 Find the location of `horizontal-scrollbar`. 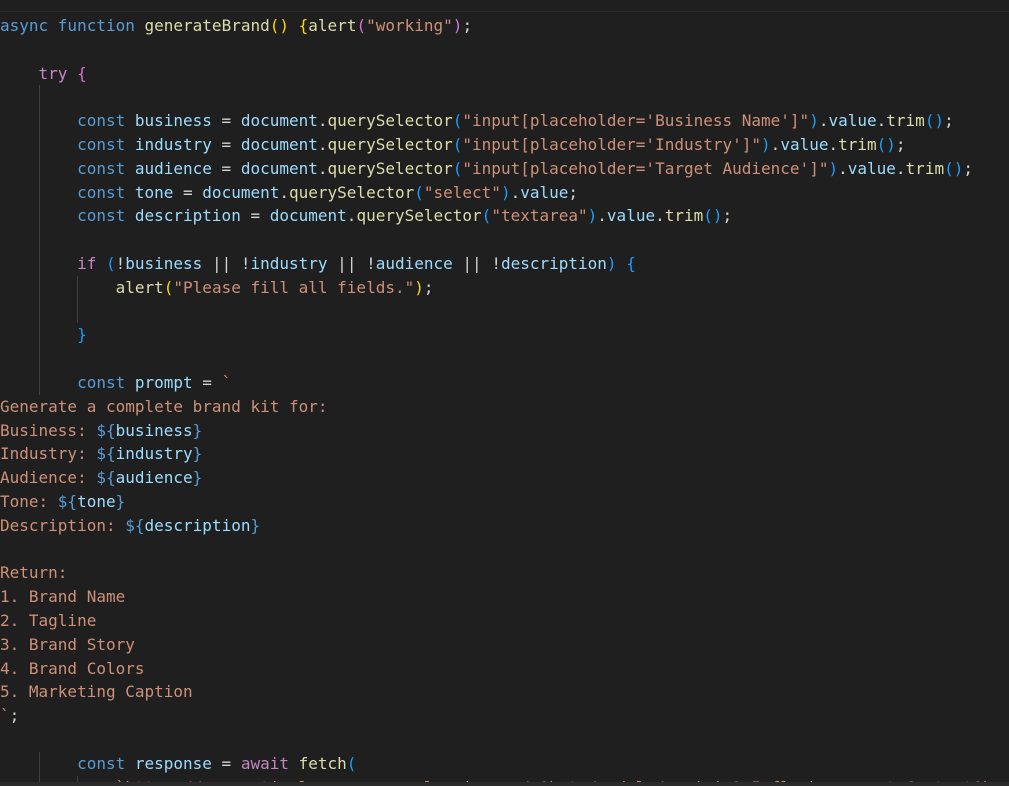

horizontal-scrollbar is located at coordinates (504, 784).